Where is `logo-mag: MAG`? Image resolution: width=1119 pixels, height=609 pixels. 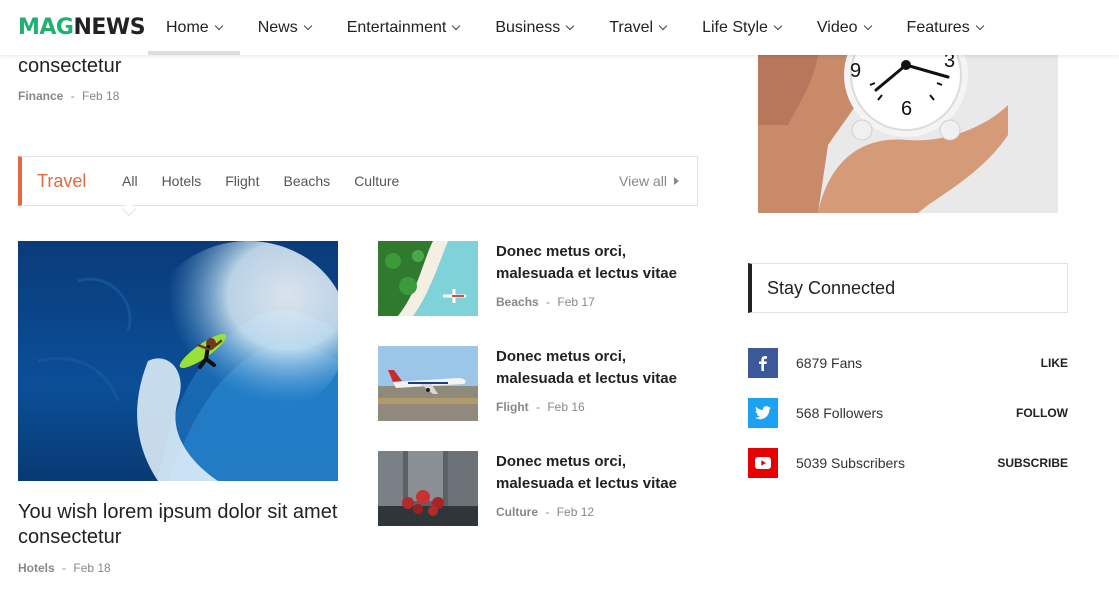
logo-mag: MAG is located at coordinates (46, 27).